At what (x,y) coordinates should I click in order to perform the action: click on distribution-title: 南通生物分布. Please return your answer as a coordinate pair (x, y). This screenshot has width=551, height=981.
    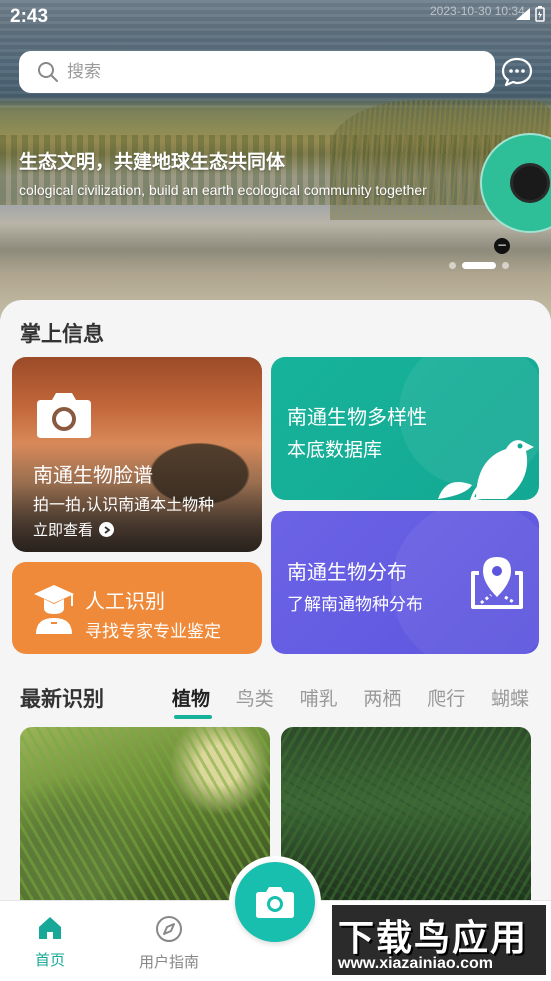
    Looking at the image, I should click on (347, 572).